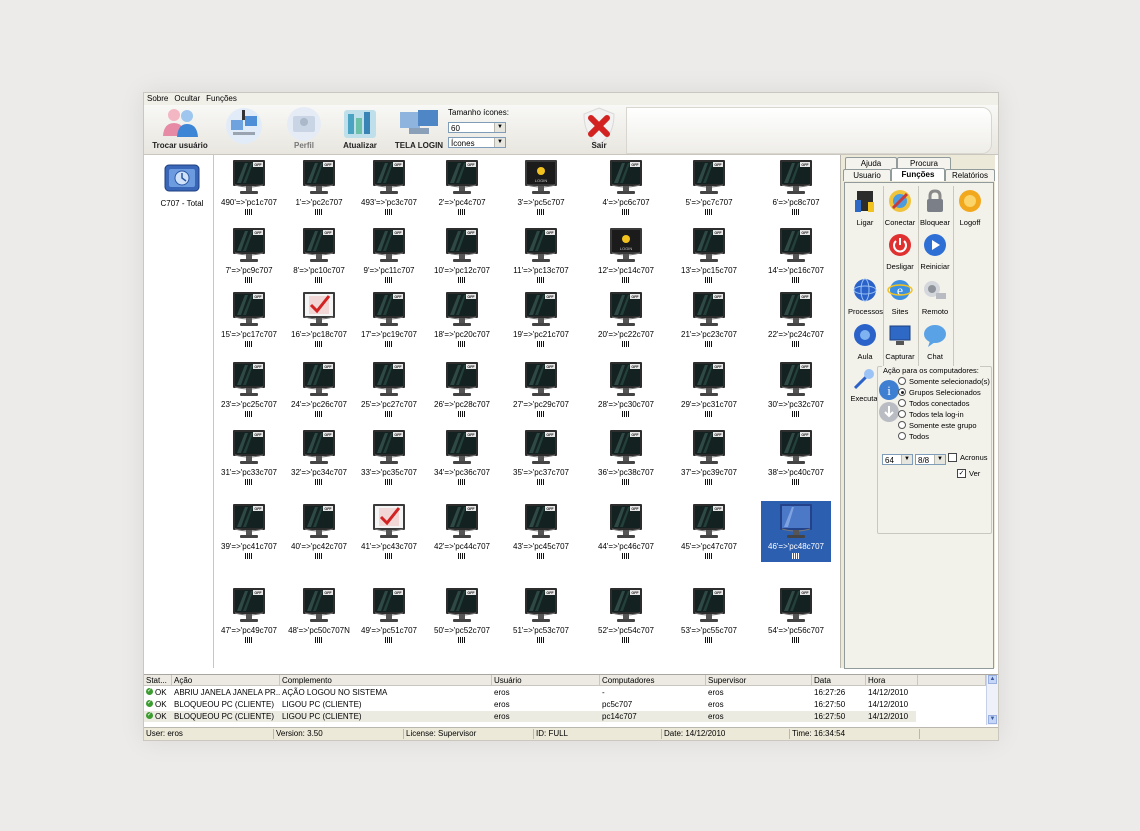  What do you see at coordinates (319, 318) in the screenshot?
I see `computer-item: 16'=>'pc18c707` at bounding box center [319, 318].